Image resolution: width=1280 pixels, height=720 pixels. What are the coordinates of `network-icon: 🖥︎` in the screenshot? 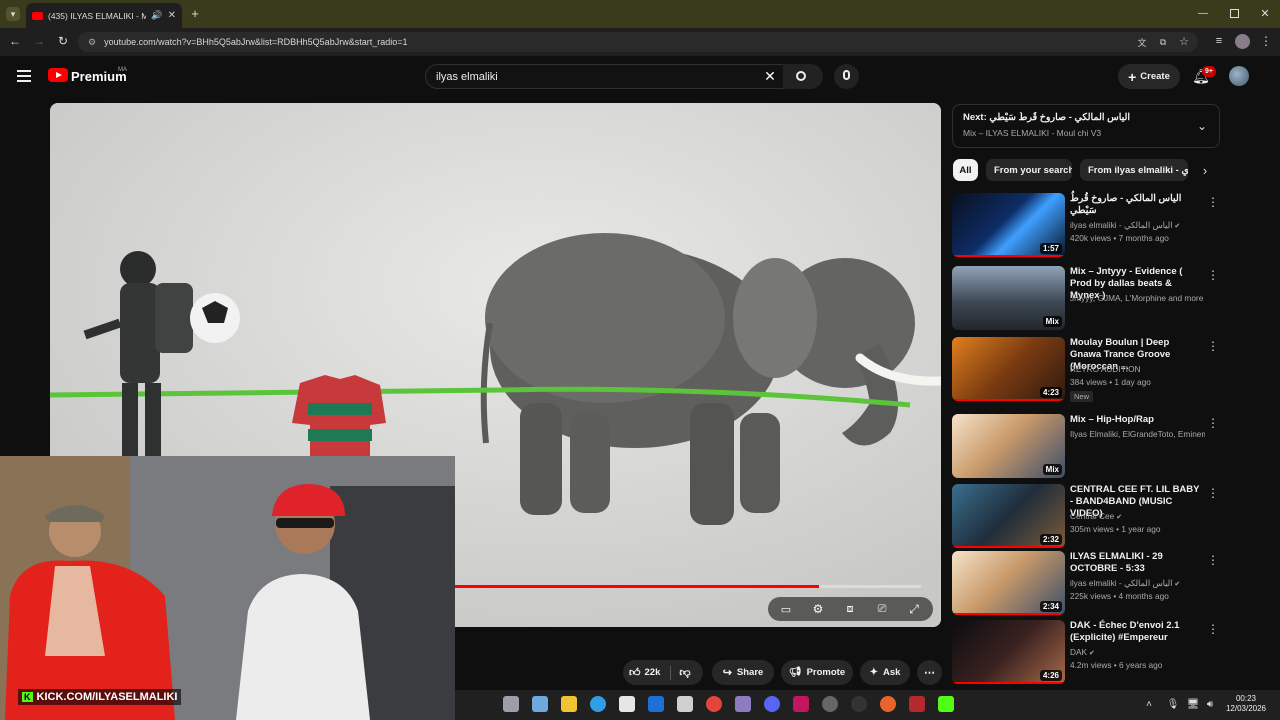 It's located at (1193, 704).